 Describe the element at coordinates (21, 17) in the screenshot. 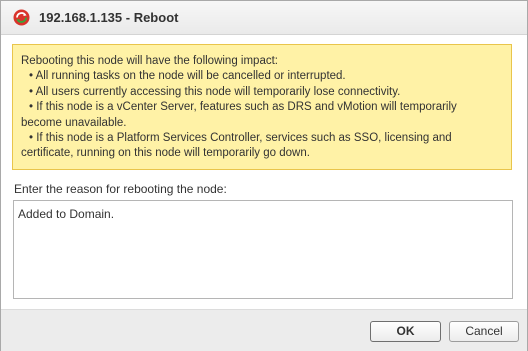

I see `reboot-icon` at that location.